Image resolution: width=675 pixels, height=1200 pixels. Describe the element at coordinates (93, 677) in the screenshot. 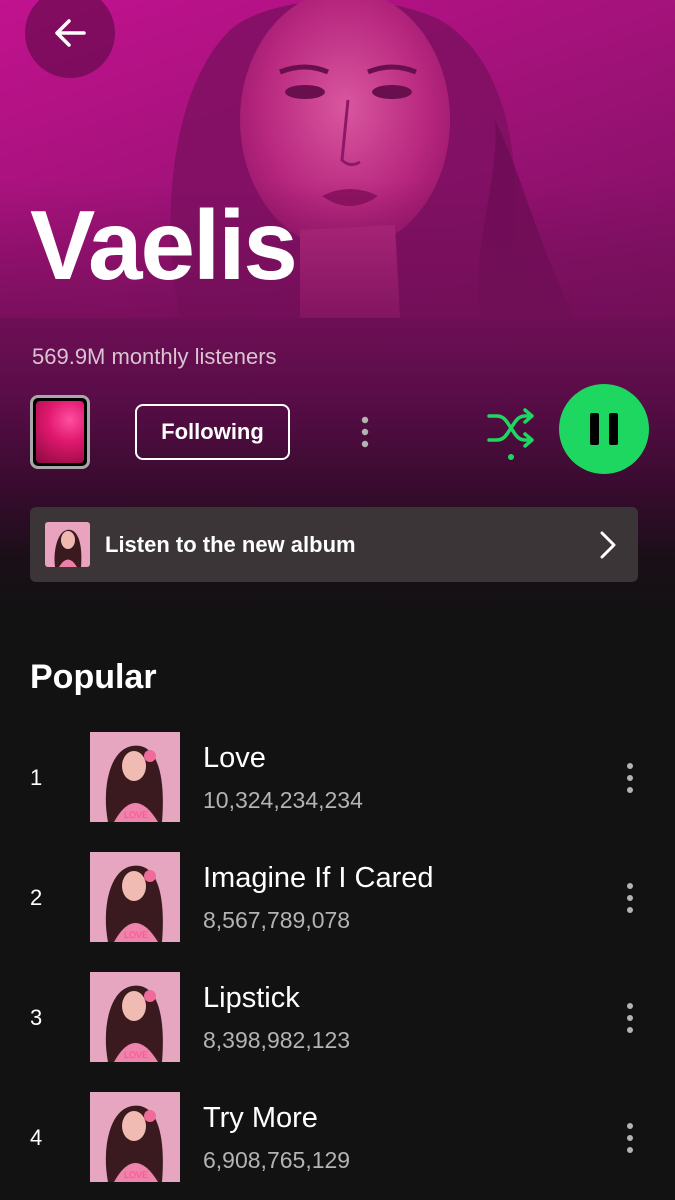

I see `popular-heading: Popular` at that location.